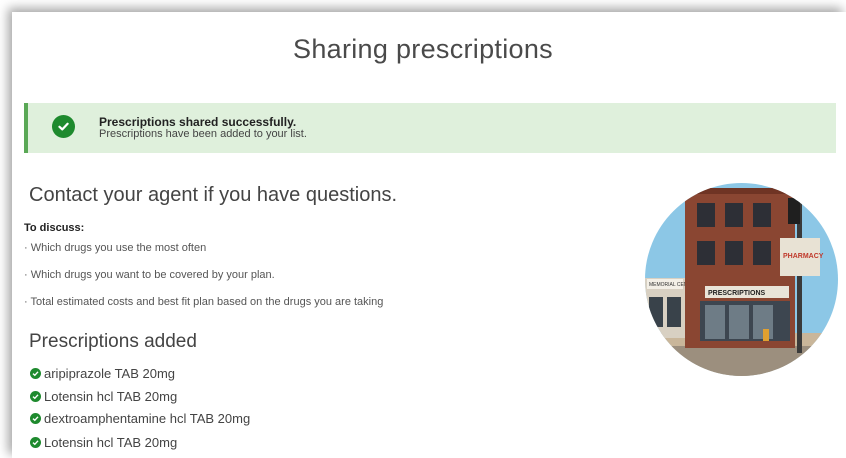  I want to click on discuss-label: To discuss:, so click(54, 228).